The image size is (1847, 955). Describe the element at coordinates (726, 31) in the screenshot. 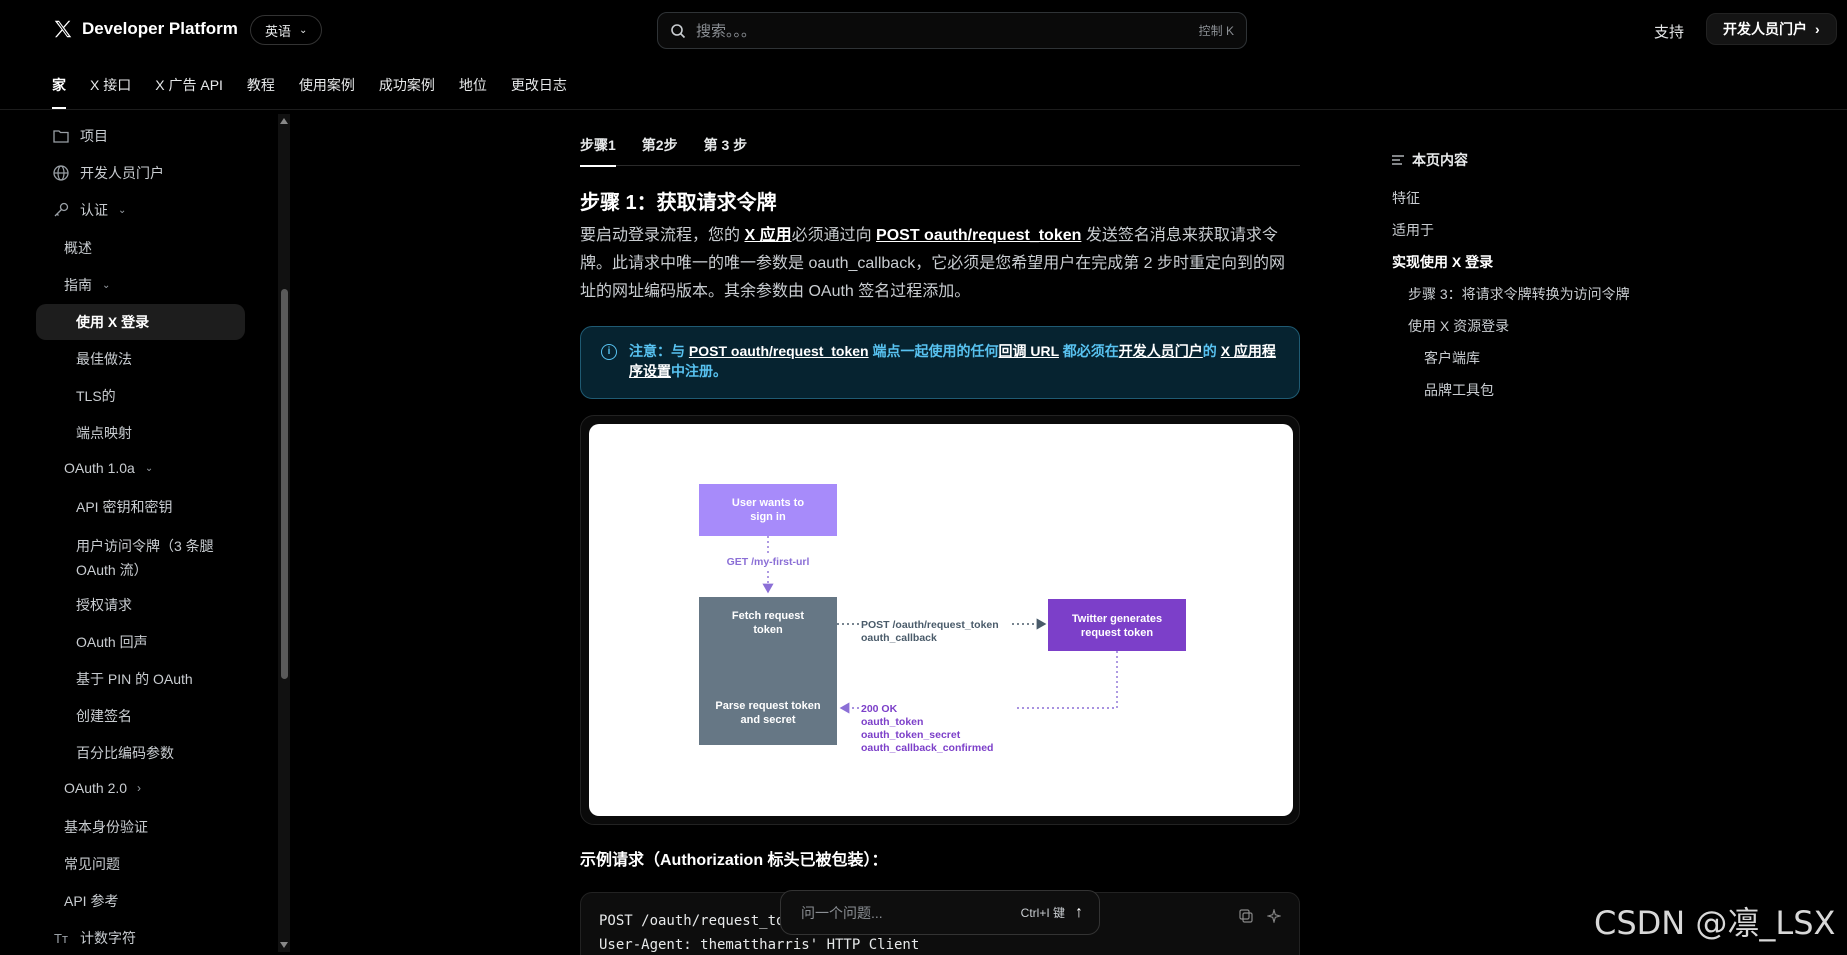

I see `search-placeholder: 搜索。。。` at that location.